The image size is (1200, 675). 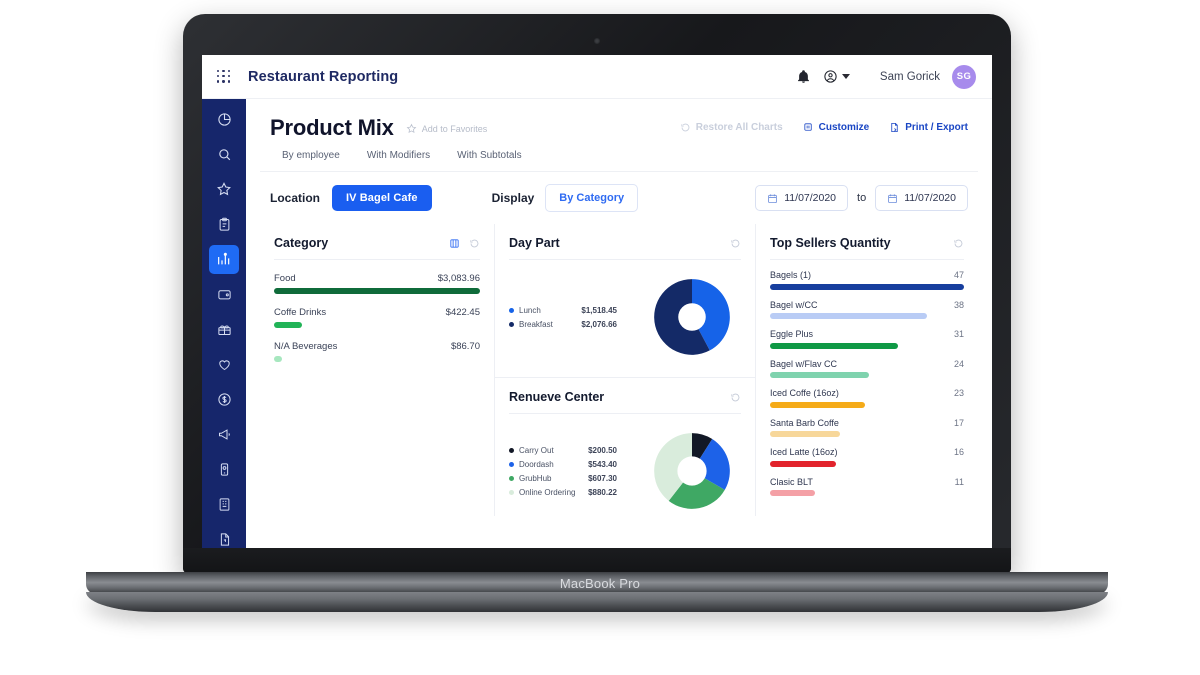 What do you see at coordinates (731, 127) in the screenshot?
I see `restore-all-charts-button: Restore All Charts` at bounding box center [731, 127].